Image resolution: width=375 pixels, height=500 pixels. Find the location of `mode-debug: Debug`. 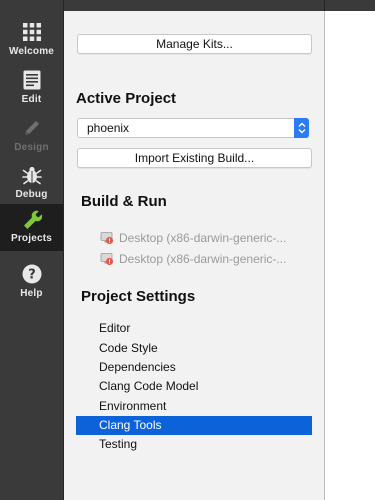

mode-debug: Debug is located at coordinates (31, 183).